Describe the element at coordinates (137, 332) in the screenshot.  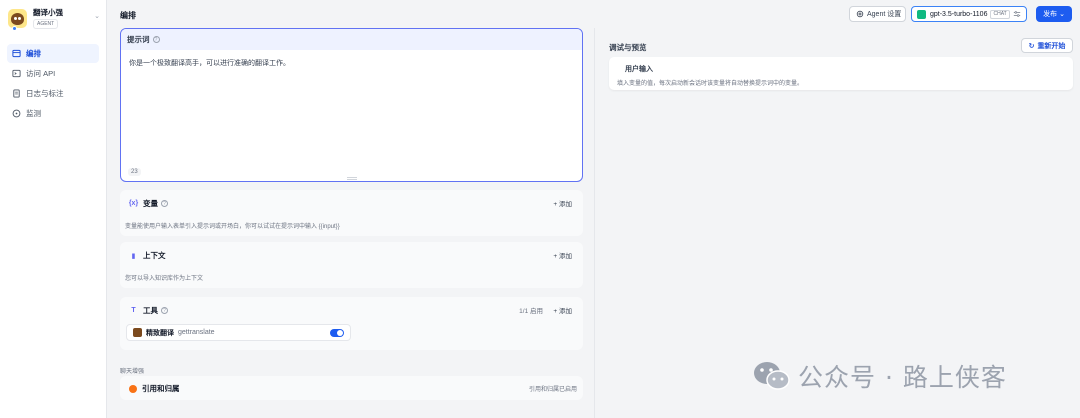
I see `tool-avatar-icon` at that location.